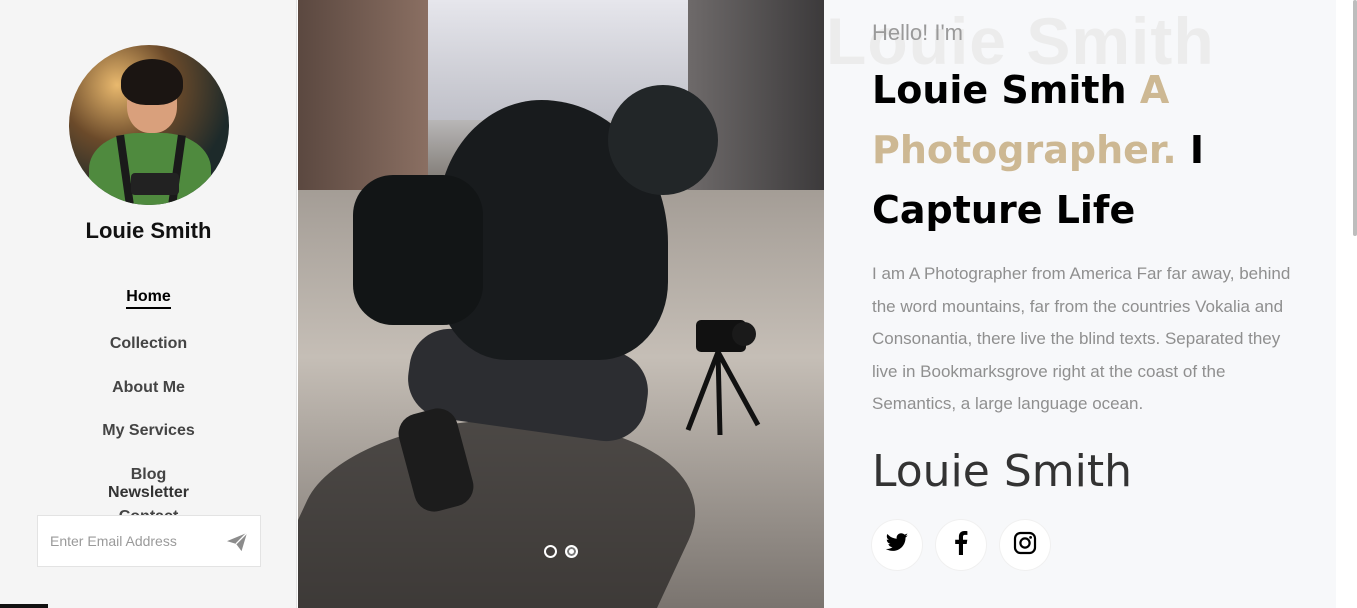 This screenshot has width=1357, height=608. What do you see at coordinates (1002, 471) in the screenshot?
I see `signature: Louie Smith` at bounding box center [1002, 471].